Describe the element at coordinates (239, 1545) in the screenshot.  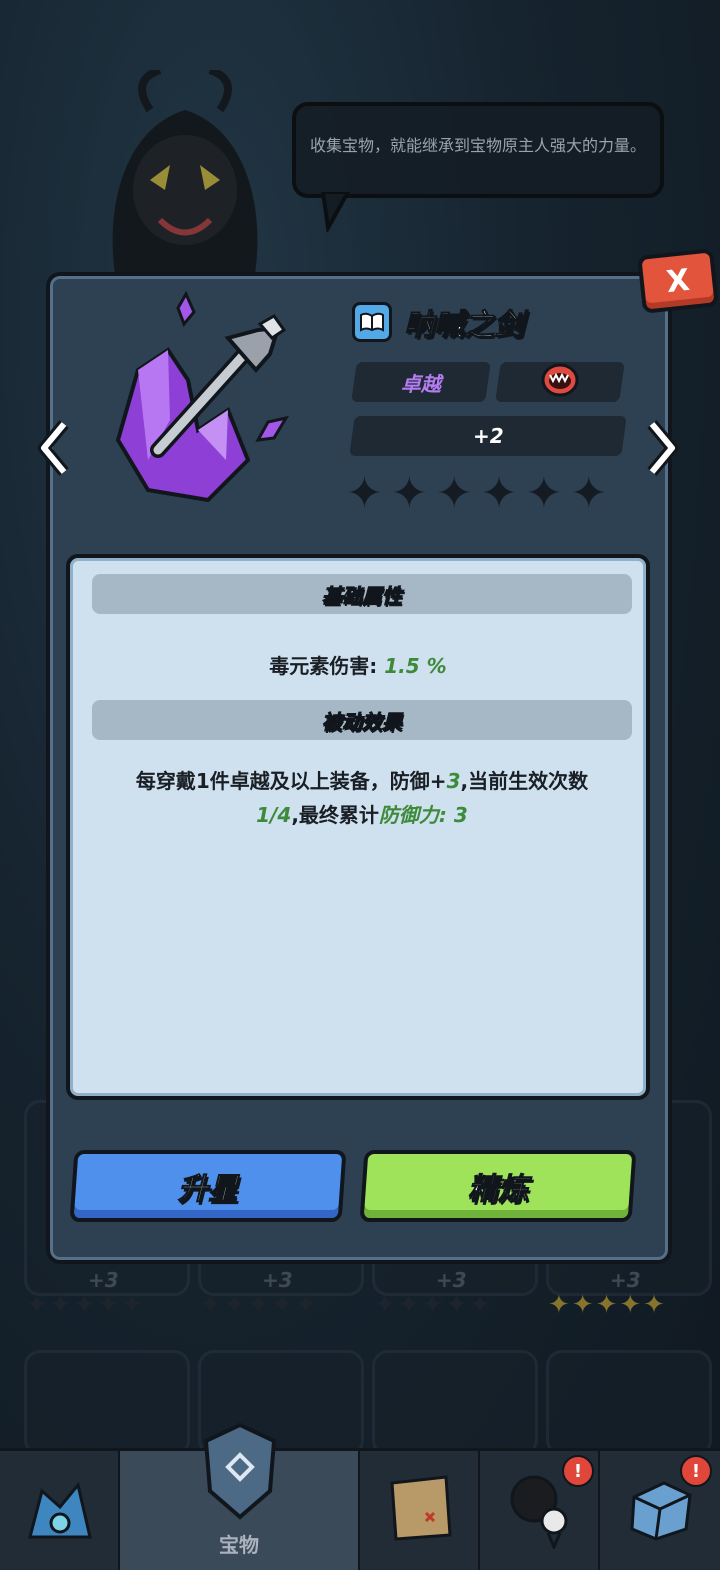
I see `nav-label-treasure: 宝物` at that location.